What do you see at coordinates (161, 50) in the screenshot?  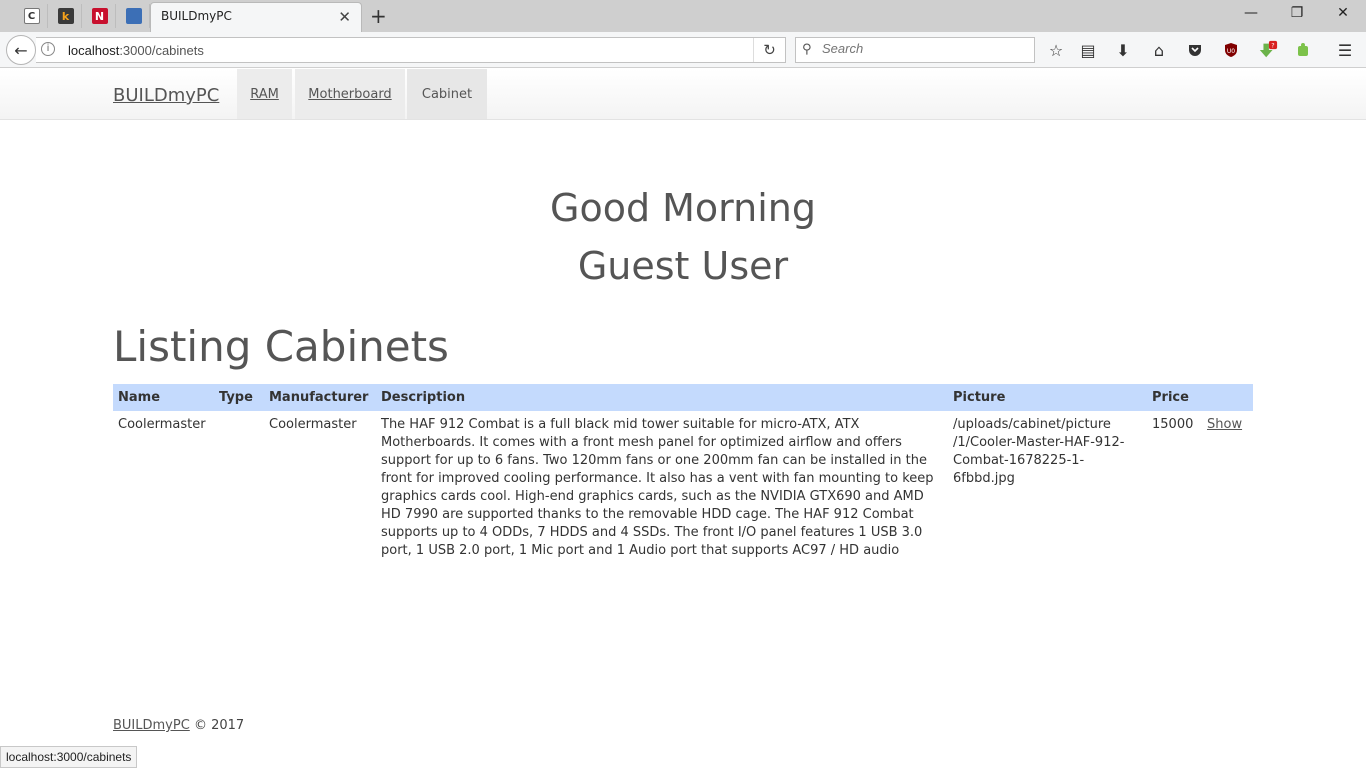 I see `url-path: :3000/cabinets` at bounding box center [161, 50].